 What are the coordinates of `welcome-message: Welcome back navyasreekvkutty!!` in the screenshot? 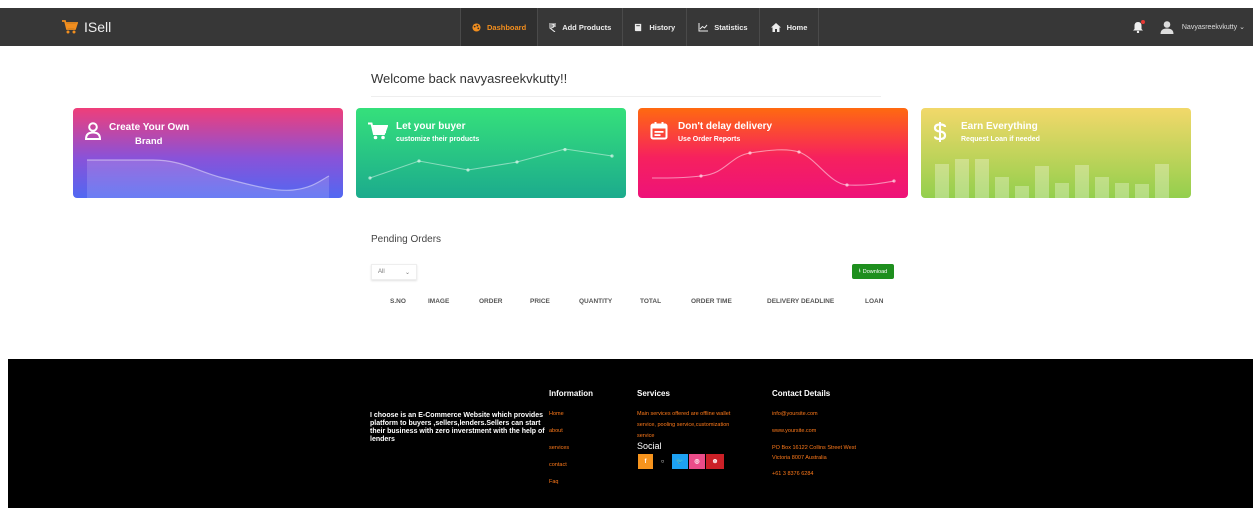 It's located at (469, 78).